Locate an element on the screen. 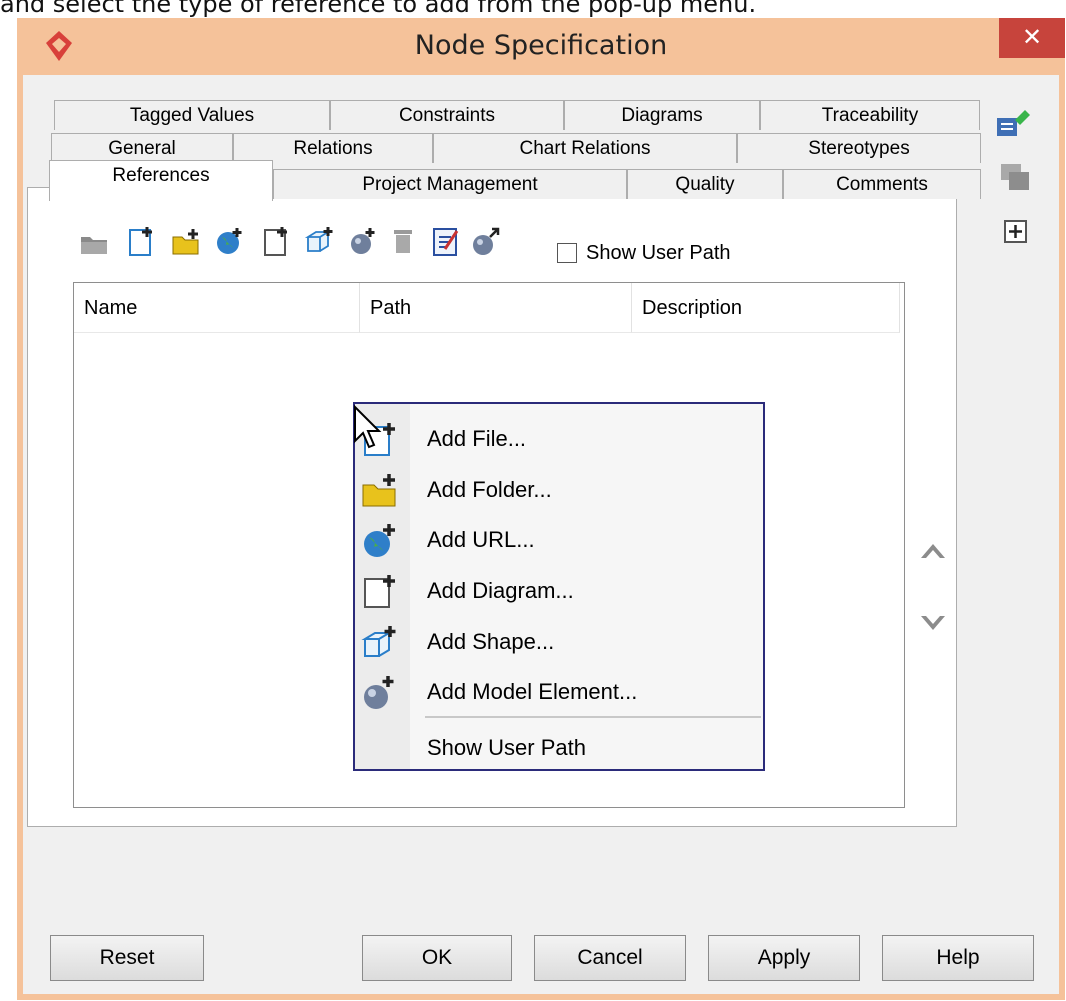  menu-item-label: Show User Path is located at coordinates (506, 747).